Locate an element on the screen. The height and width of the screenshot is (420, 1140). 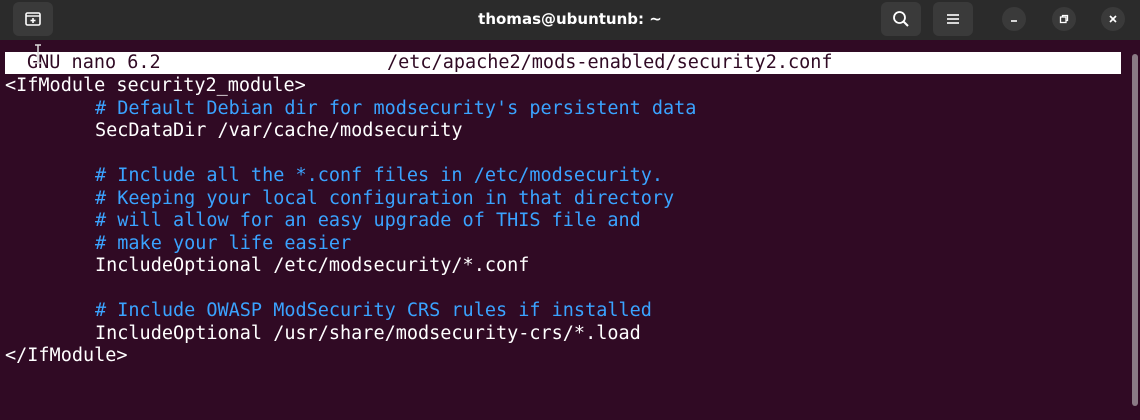
nano-filename: /etc/apache2/mods-enabled/security2.conf is located at coordinates (610, 62).